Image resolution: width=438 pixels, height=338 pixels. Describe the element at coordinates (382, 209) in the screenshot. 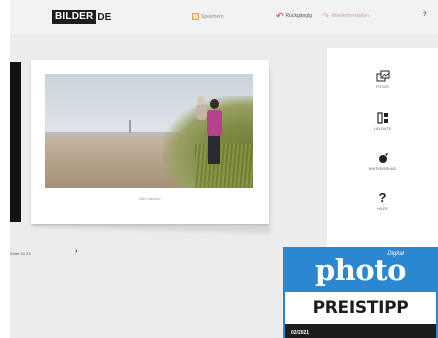

I see `tool-help-label: HILFE` at that location.